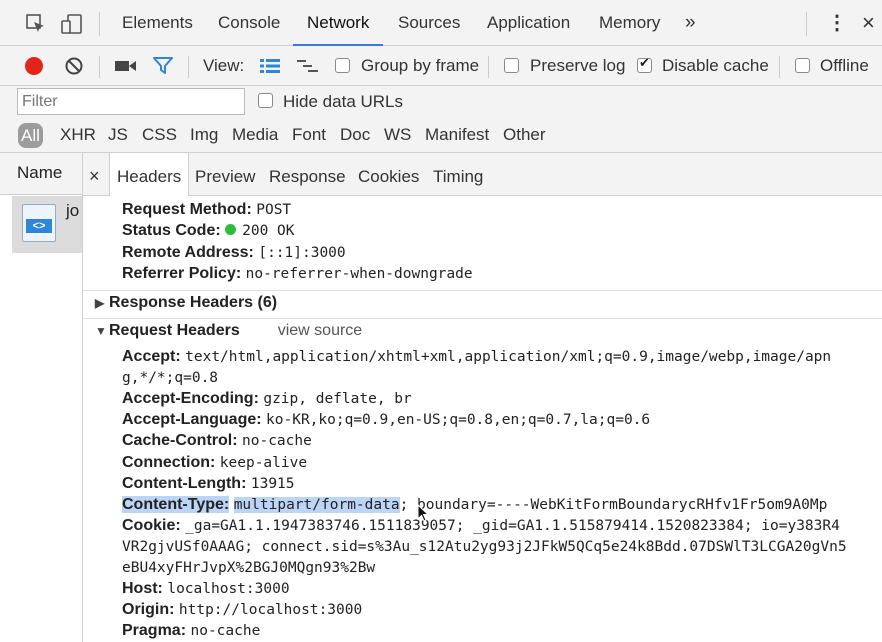 The image size is (882, 642). What do you see at coordinates (265, 100) in the screenshot?
I see `hide-data-urls-checkbox` at bounding box center [265, 100].